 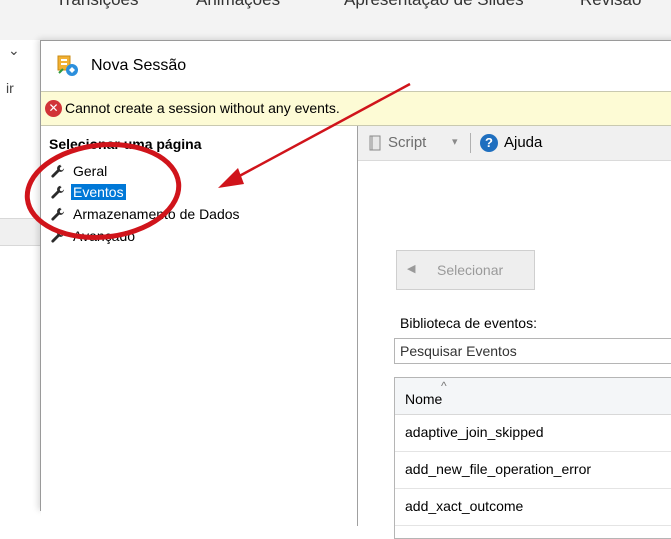 I want to click on background-text-fragment: ir, so click(x=10, y=88).